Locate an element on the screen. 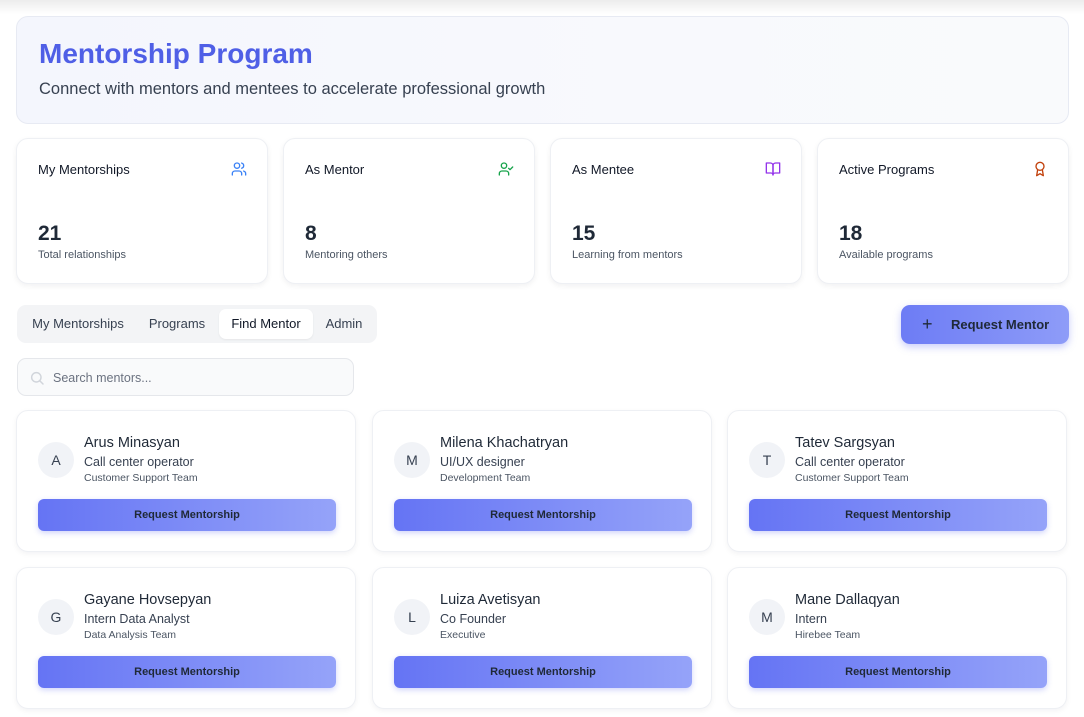  user-check-icon is located at coordinates (506, 169).